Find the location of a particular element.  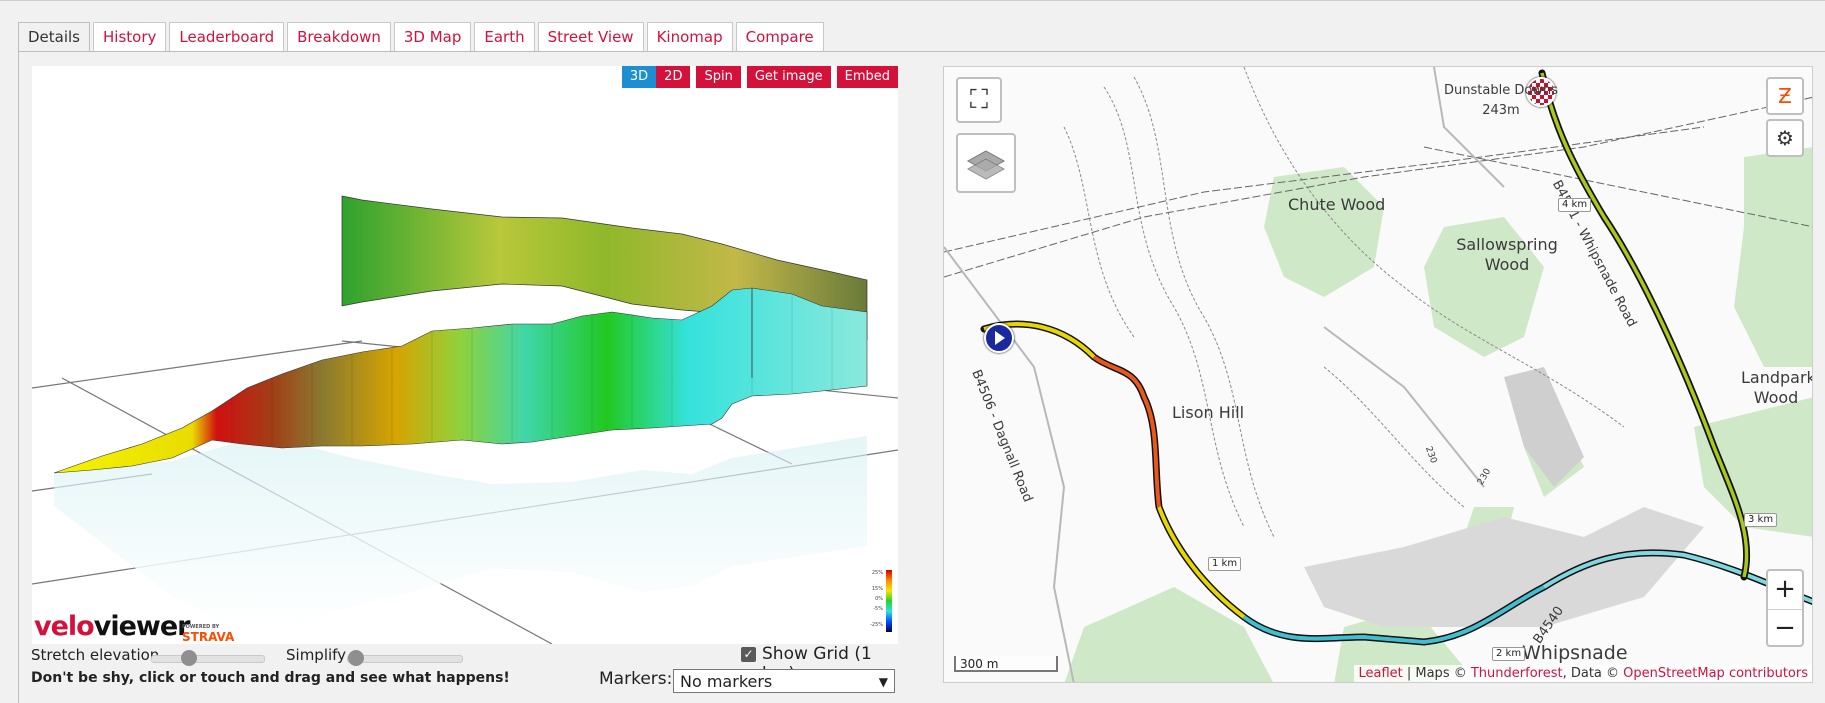

tab-street-view: Street View is located at coordinates (590, 36).